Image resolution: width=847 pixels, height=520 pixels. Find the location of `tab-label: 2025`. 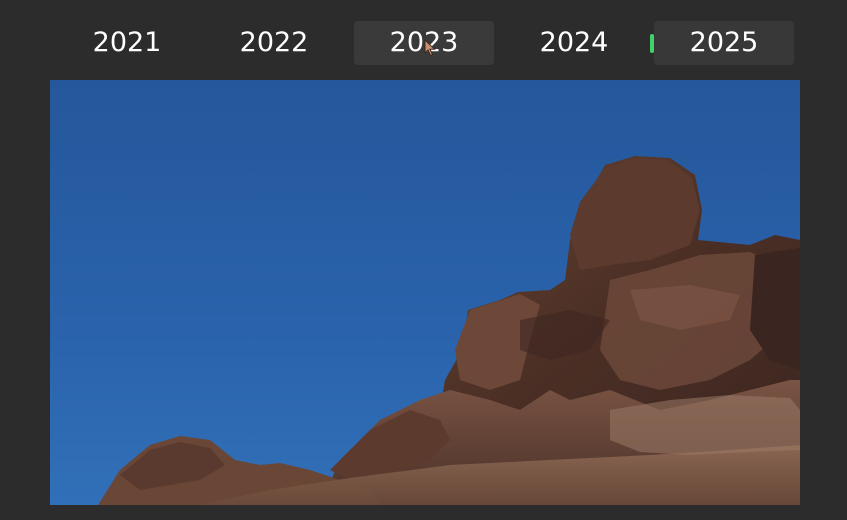

tab-label: 2025 is located at coordinates (724, 42).